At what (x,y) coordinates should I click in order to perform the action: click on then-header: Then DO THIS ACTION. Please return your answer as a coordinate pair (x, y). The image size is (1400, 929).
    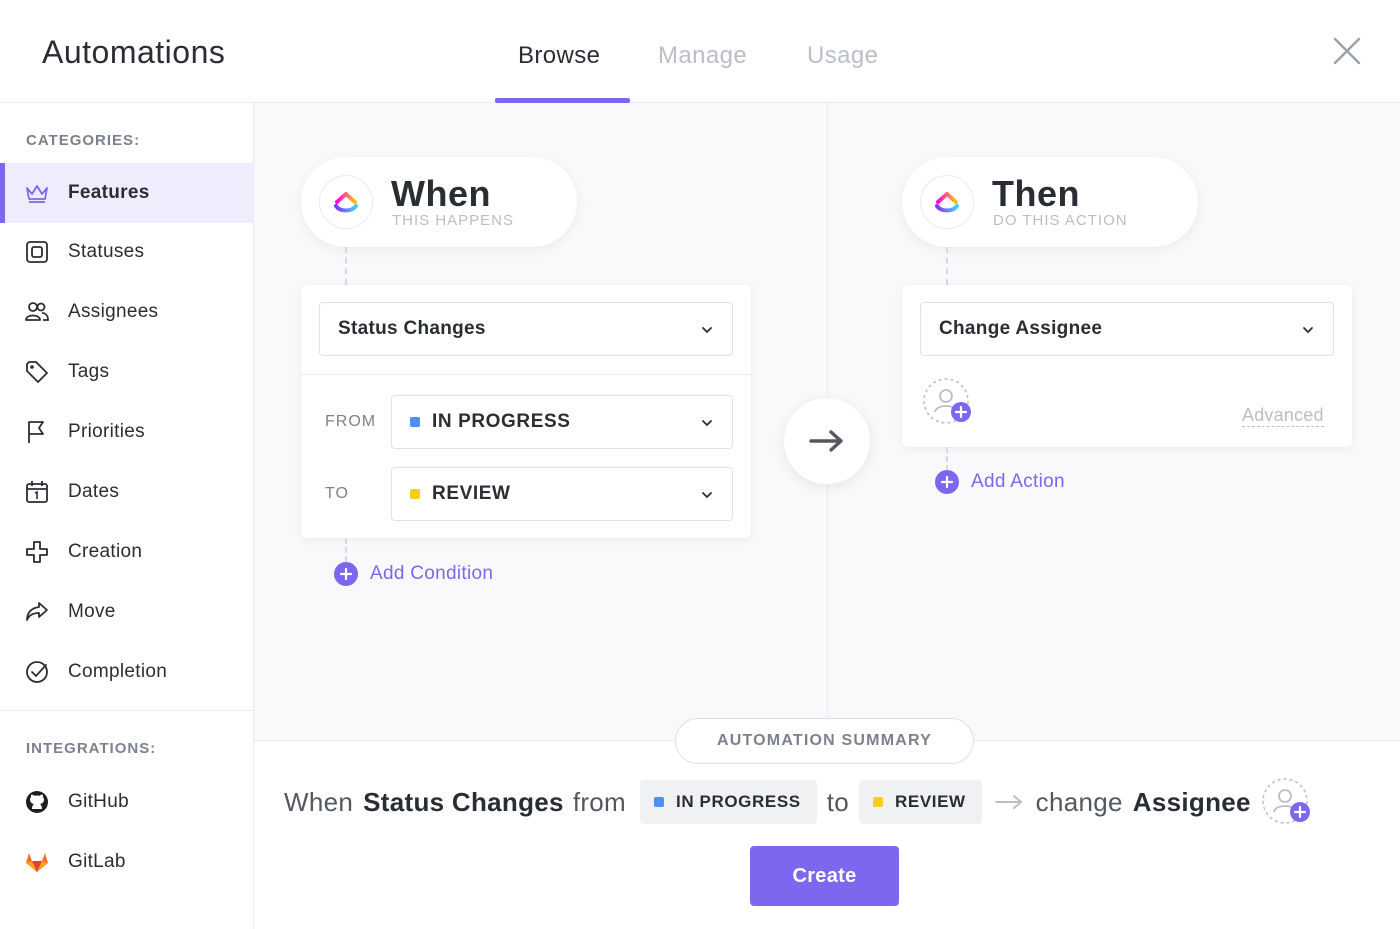
    Looking at the image, I should click on (1050, 202).